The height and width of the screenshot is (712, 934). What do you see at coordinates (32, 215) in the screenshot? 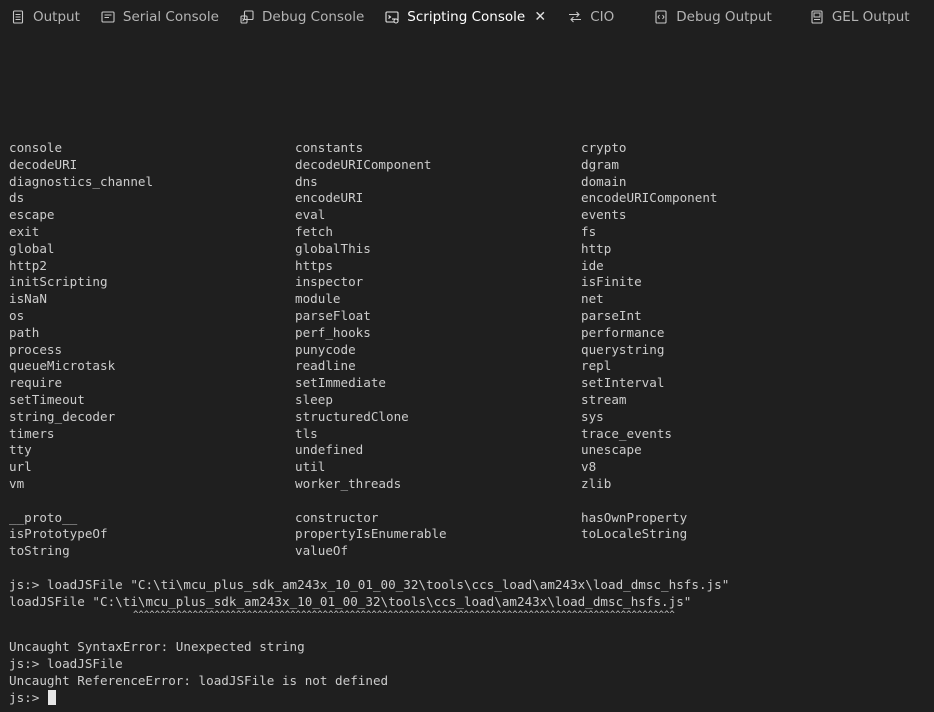
I see `console-entry: escape` at bounding box center [32, 215].